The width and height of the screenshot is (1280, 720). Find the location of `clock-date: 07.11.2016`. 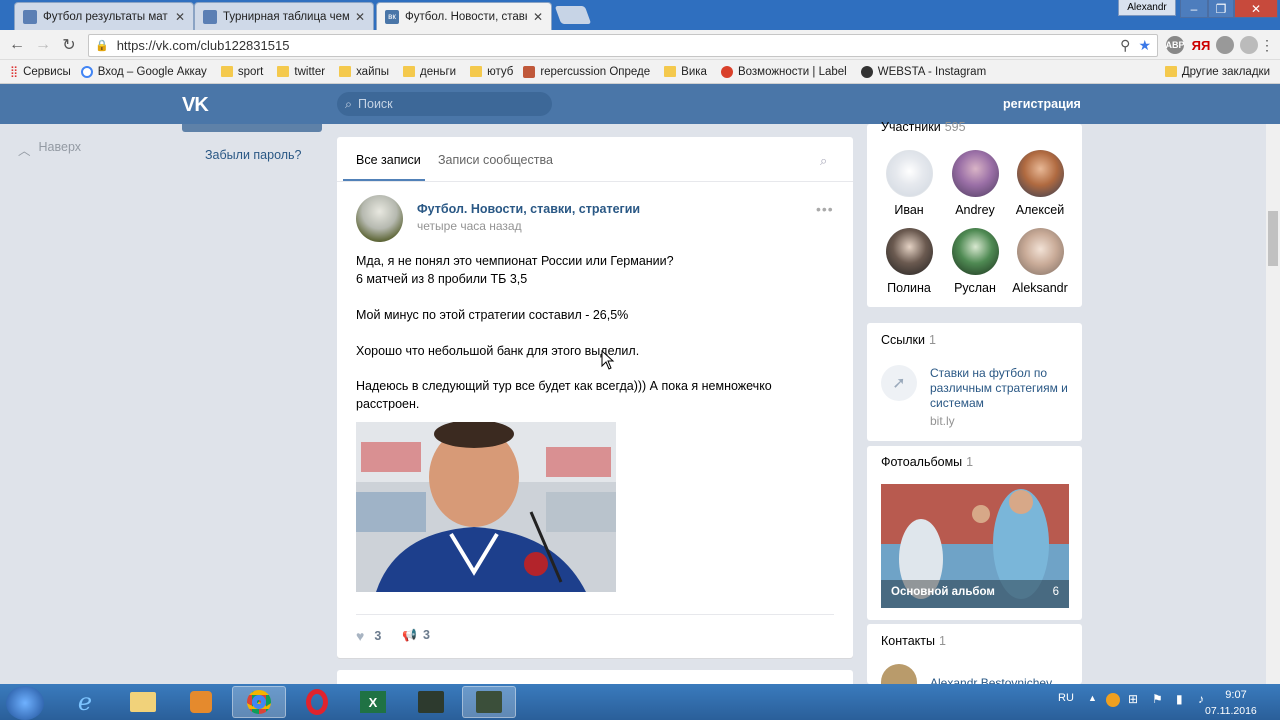

clock-date: 07.11.2016 is located at coordinates (1231, 711).